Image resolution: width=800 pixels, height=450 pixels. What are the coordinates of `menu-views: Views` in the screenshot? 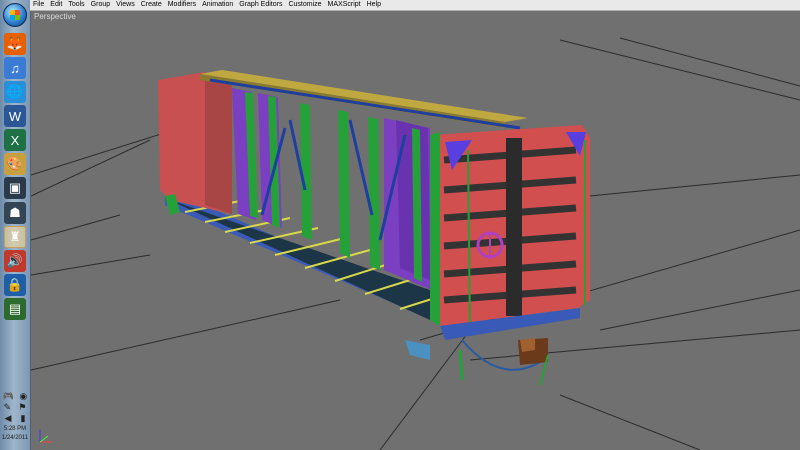 It's located at (125, 5).